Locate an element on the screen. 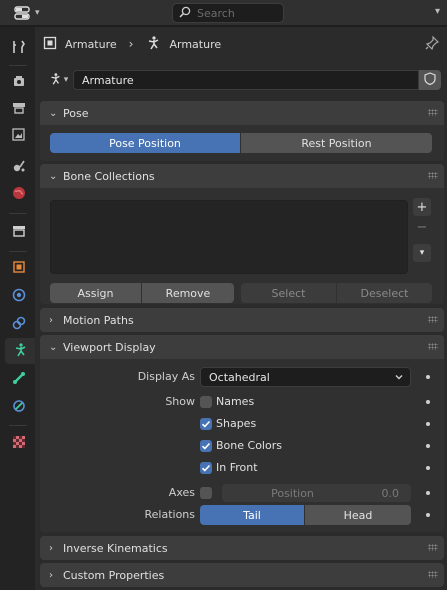 The image size is (447, 590). tab-render is located at coordinates (18, 82).